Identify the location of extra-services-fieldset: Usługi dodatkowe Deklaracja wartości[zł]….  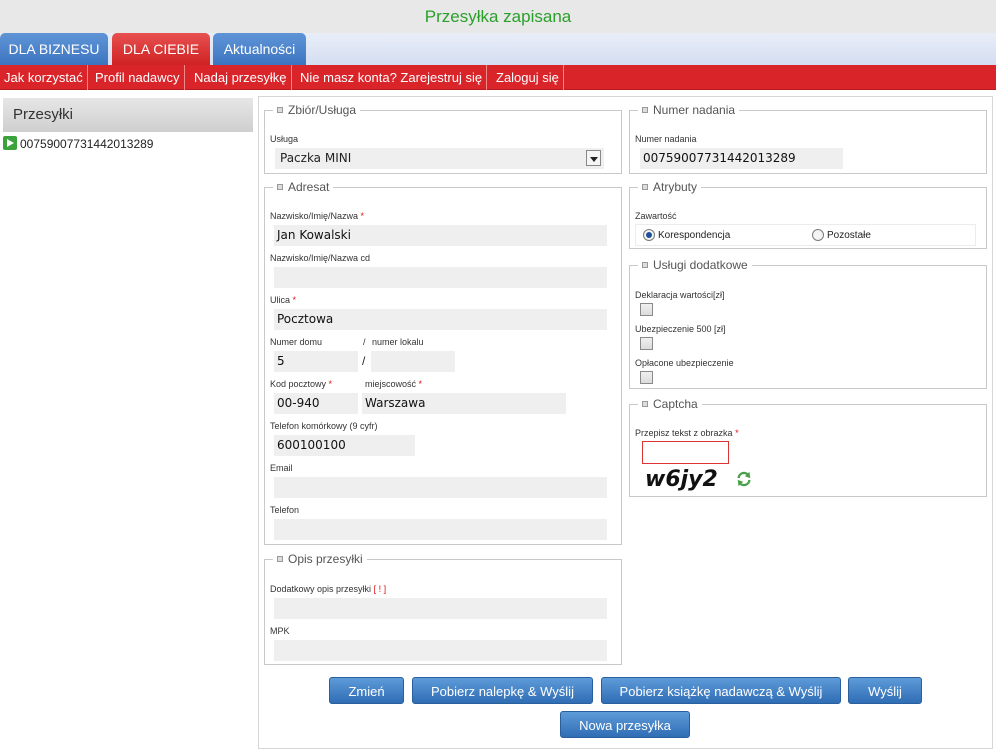
(808, 323).